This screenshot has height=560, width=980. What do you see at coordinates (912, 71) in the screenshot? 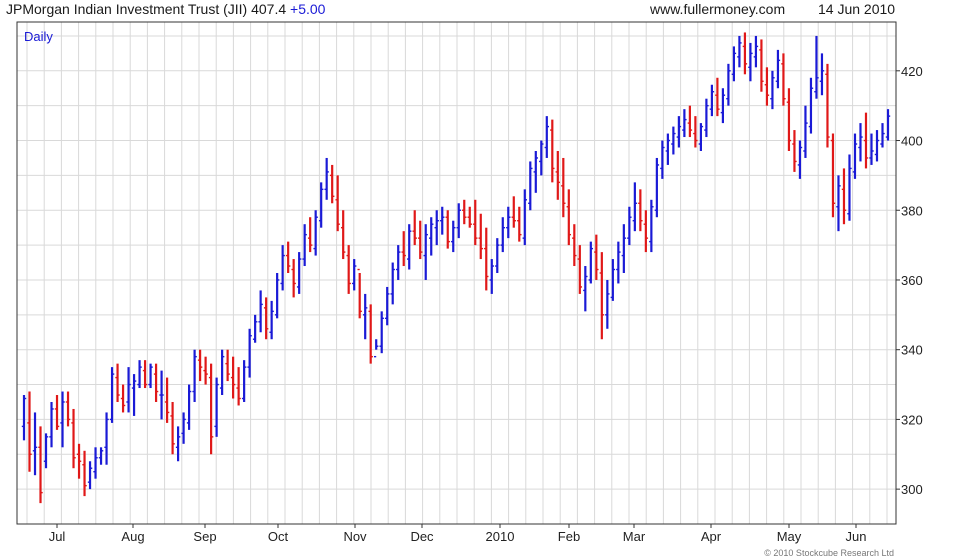
I see `y-tick-label: 420` at bounding box center [912, 71].